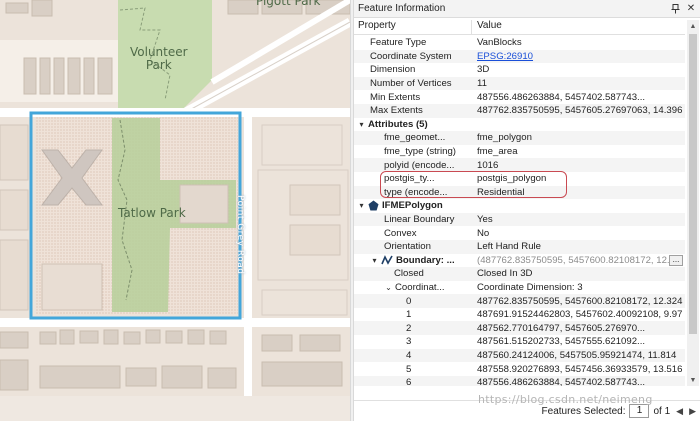 Image resolution: width=700 pixels, height=421 pixels. Describe the element at coordinates (519, 219) in the screenshot. I see `grid-row-linear-boundary: Linear Boundary Yes` at that location.